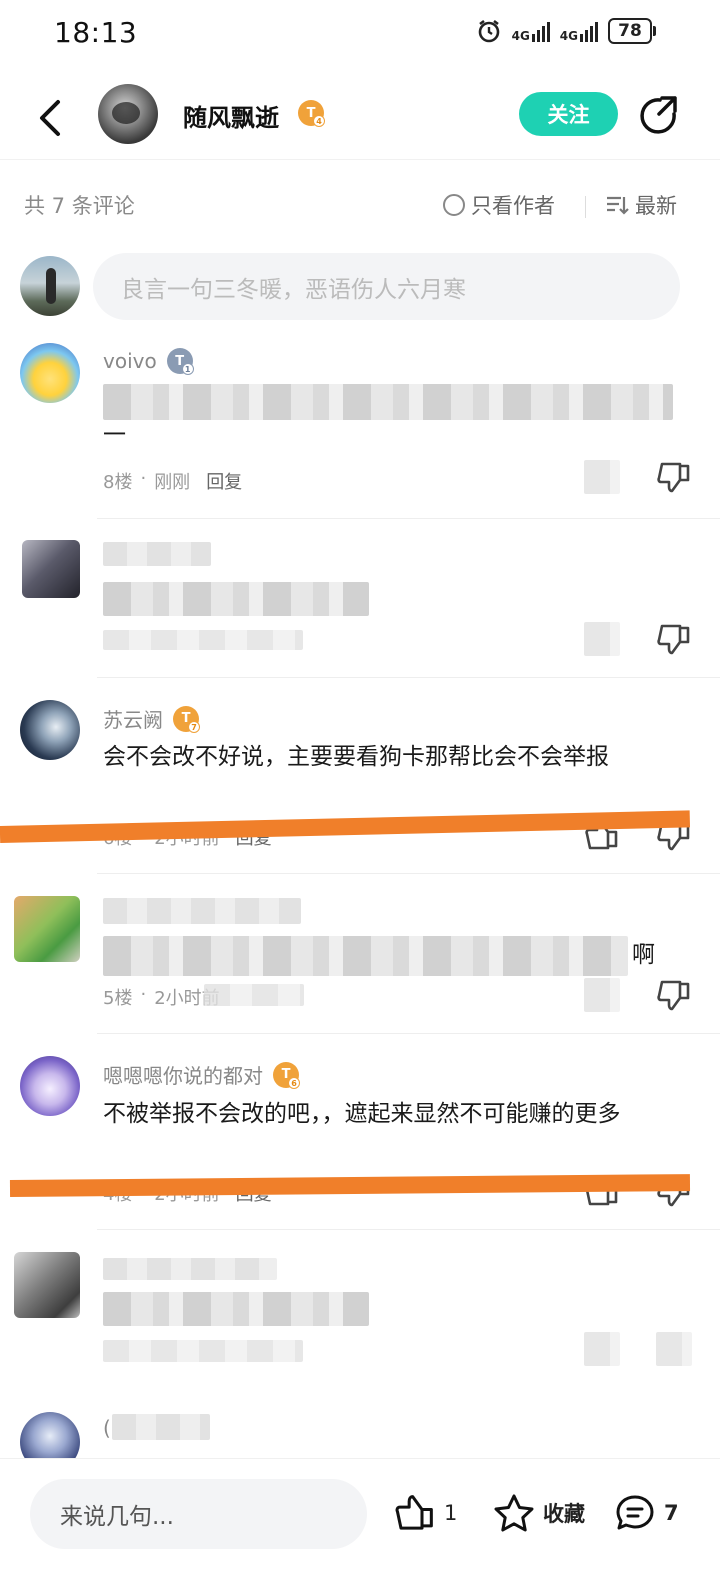 The height and width of the screenshot is (1593, 720). Describe the element at coordinates (186, 719) in the screenshot. I see `level-badge: T7` at that location.